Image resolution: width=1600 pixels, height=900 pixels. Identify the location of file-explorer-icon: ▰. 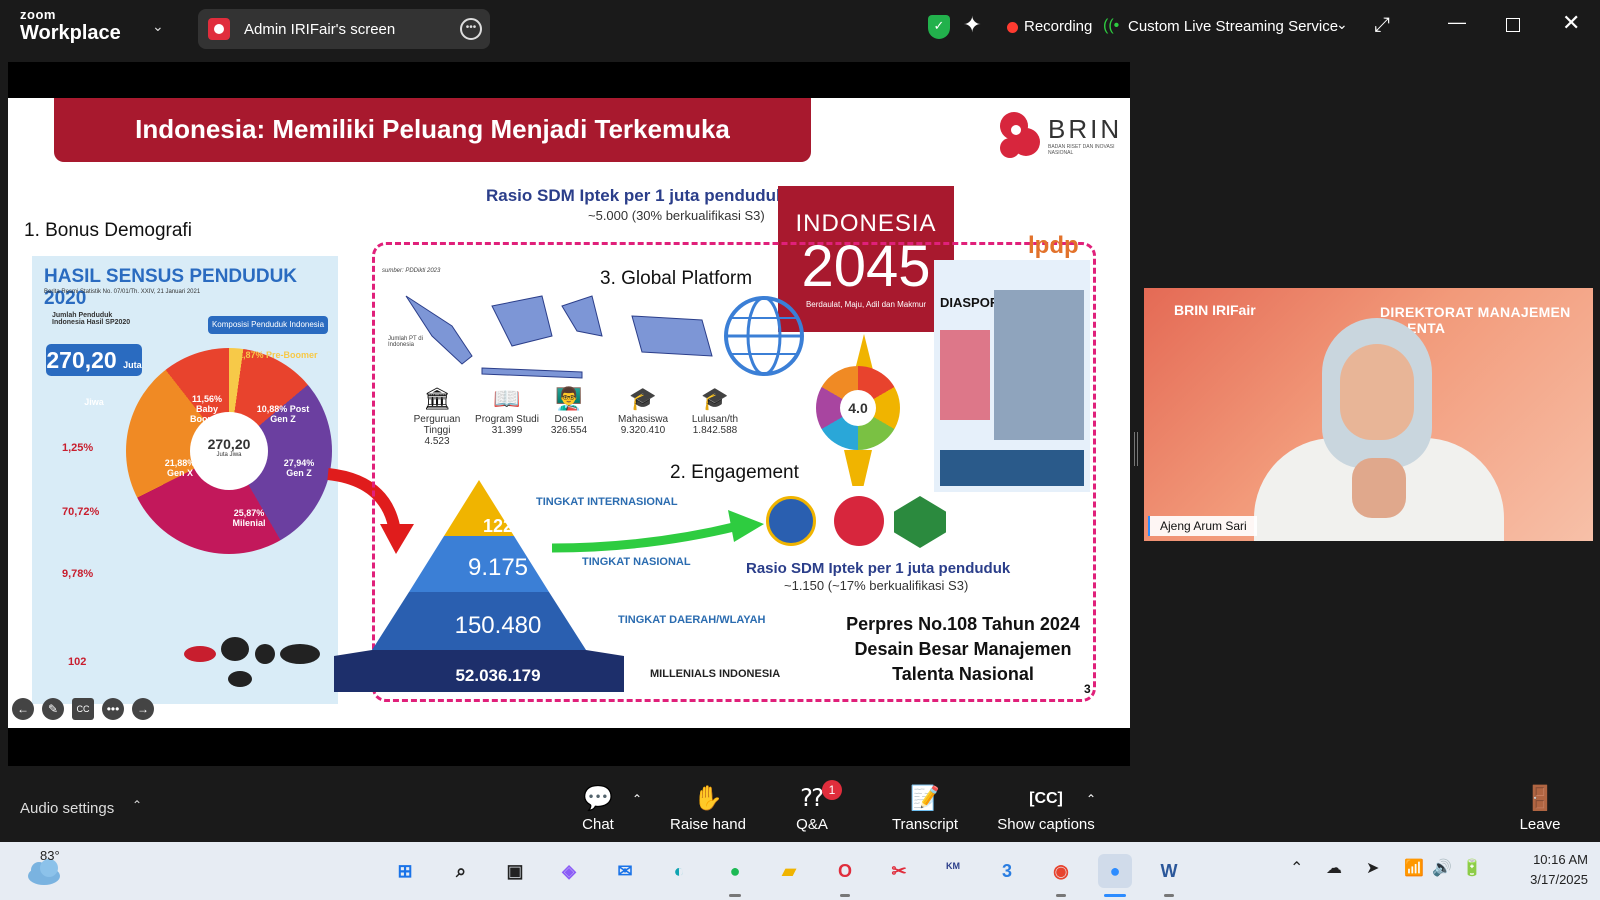
(789, 871).